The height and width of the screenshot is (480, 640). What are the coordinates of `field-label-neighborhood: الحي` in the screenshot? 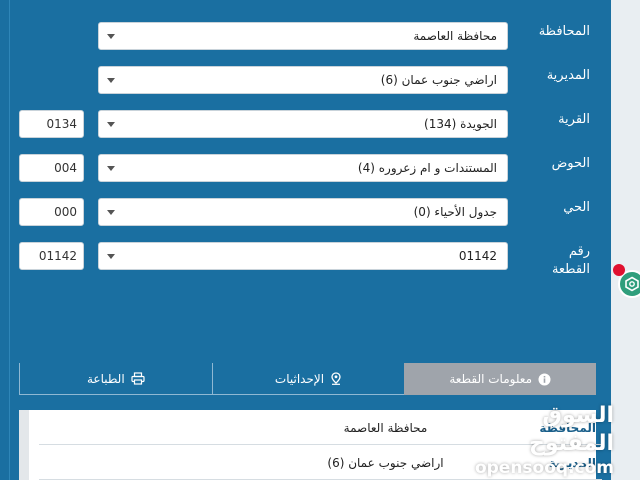 It's located at (576, 207).